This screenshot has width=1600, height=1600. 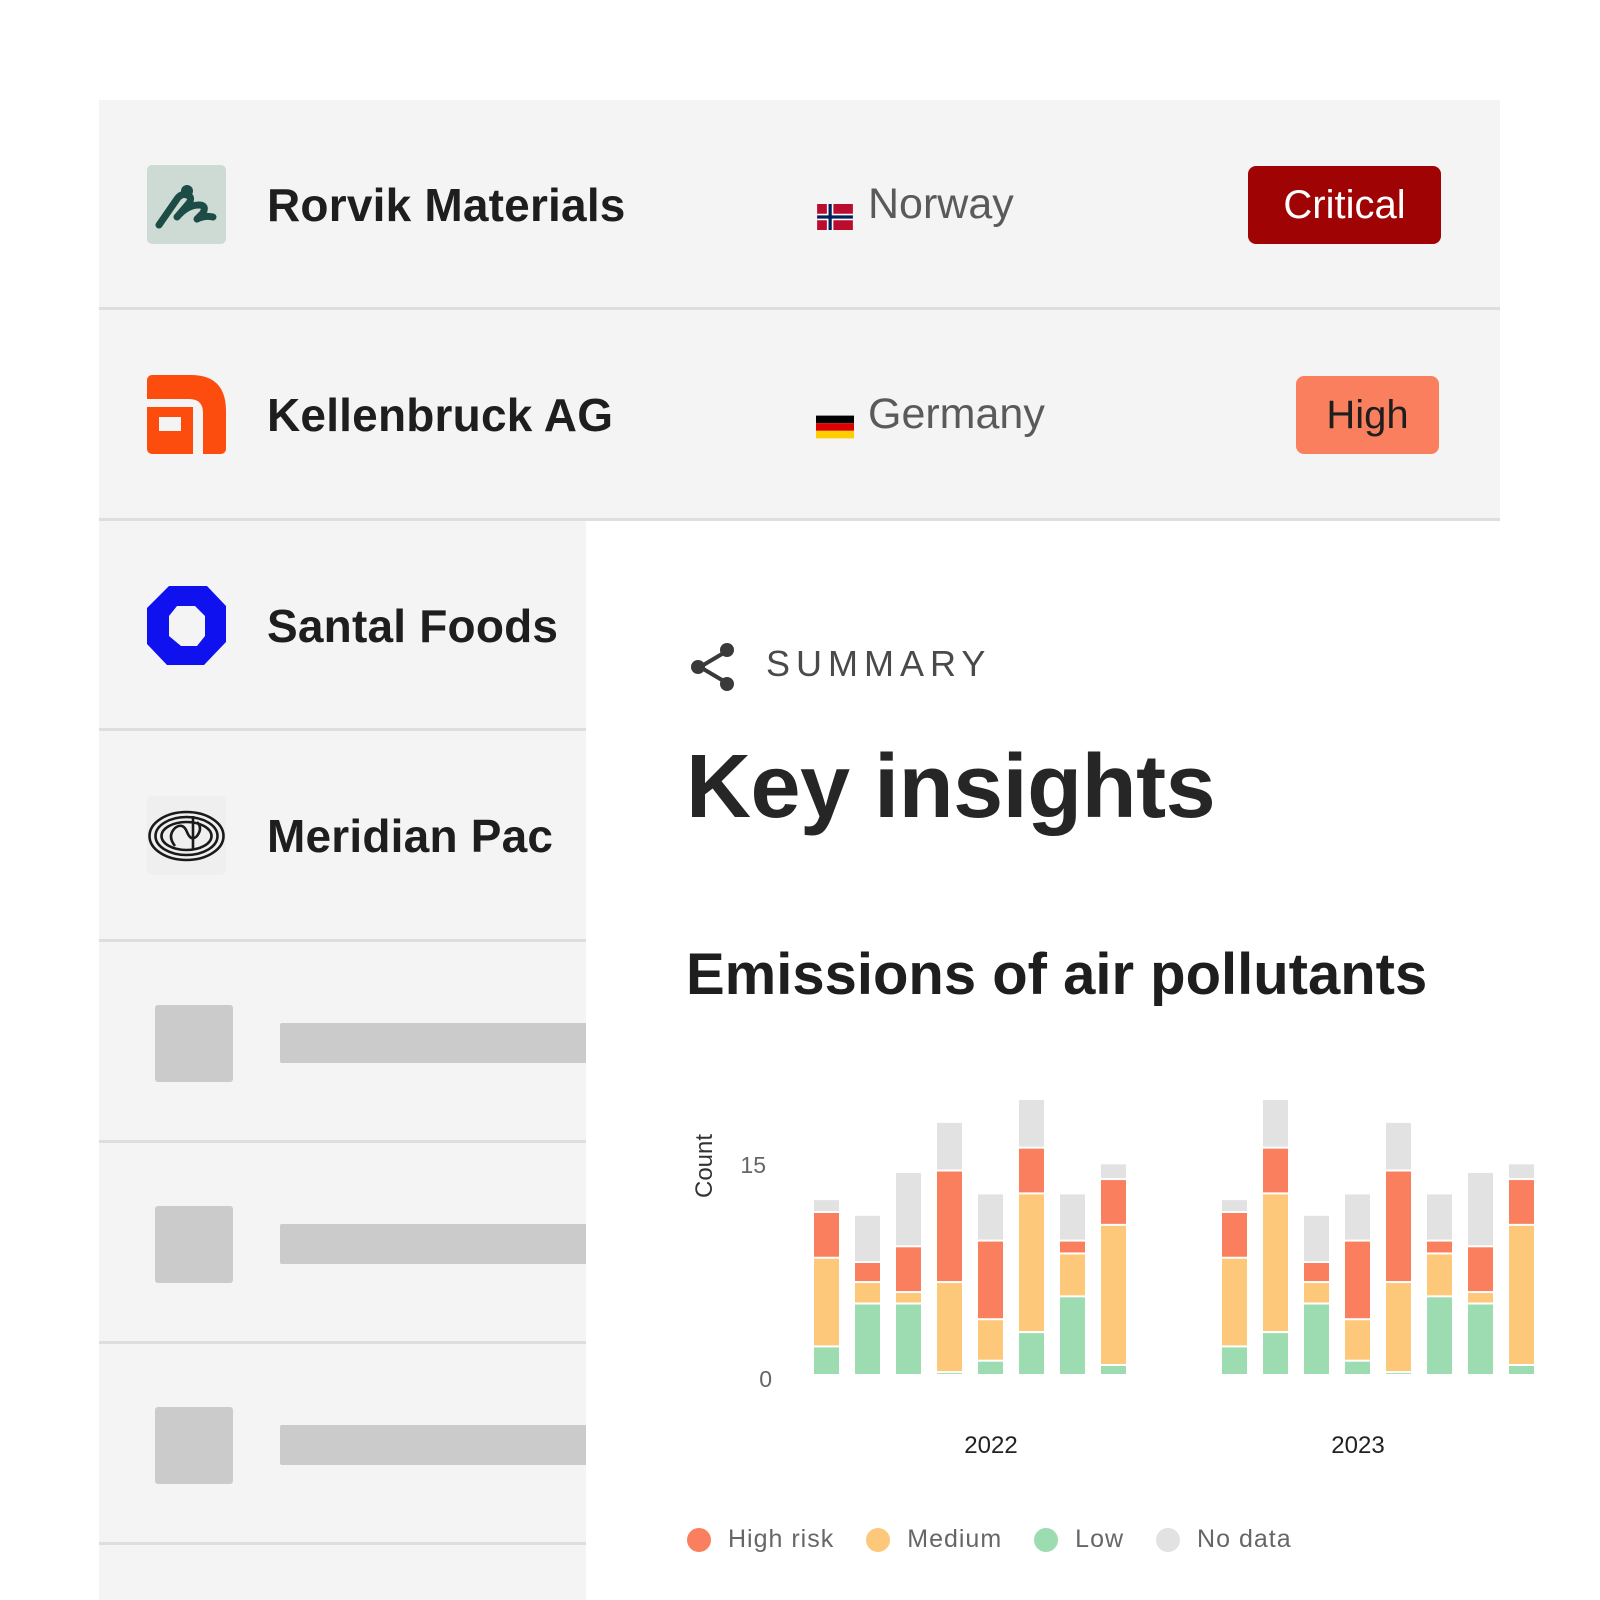 I want to click on santal-logo, so click(x=186, y=625).